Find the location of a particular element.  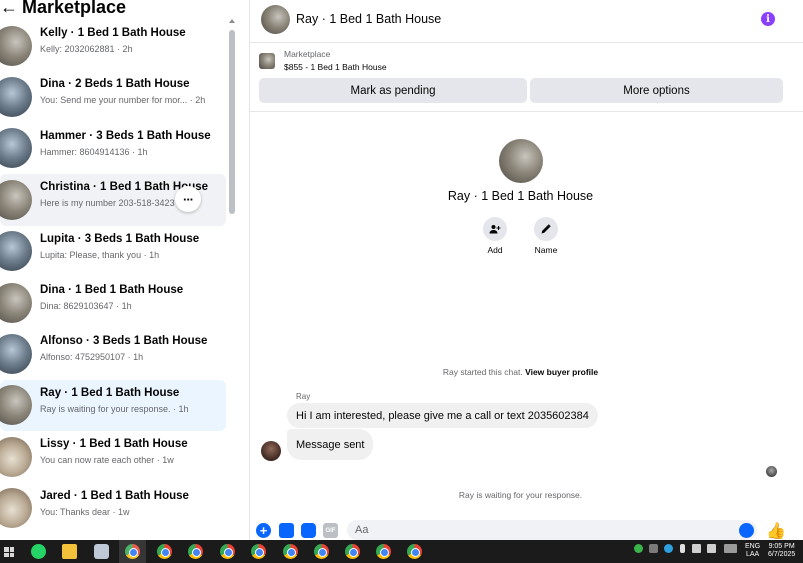

game-app-icon is located at coordinates (101, 551).